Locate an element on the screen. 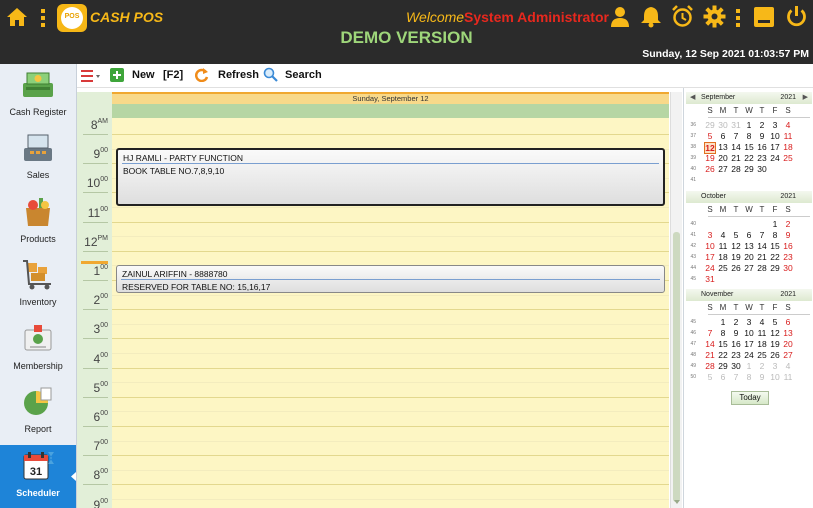 The image size is (813, 508). prev-month-icon: ◀ is located at coordinates (692, 97).